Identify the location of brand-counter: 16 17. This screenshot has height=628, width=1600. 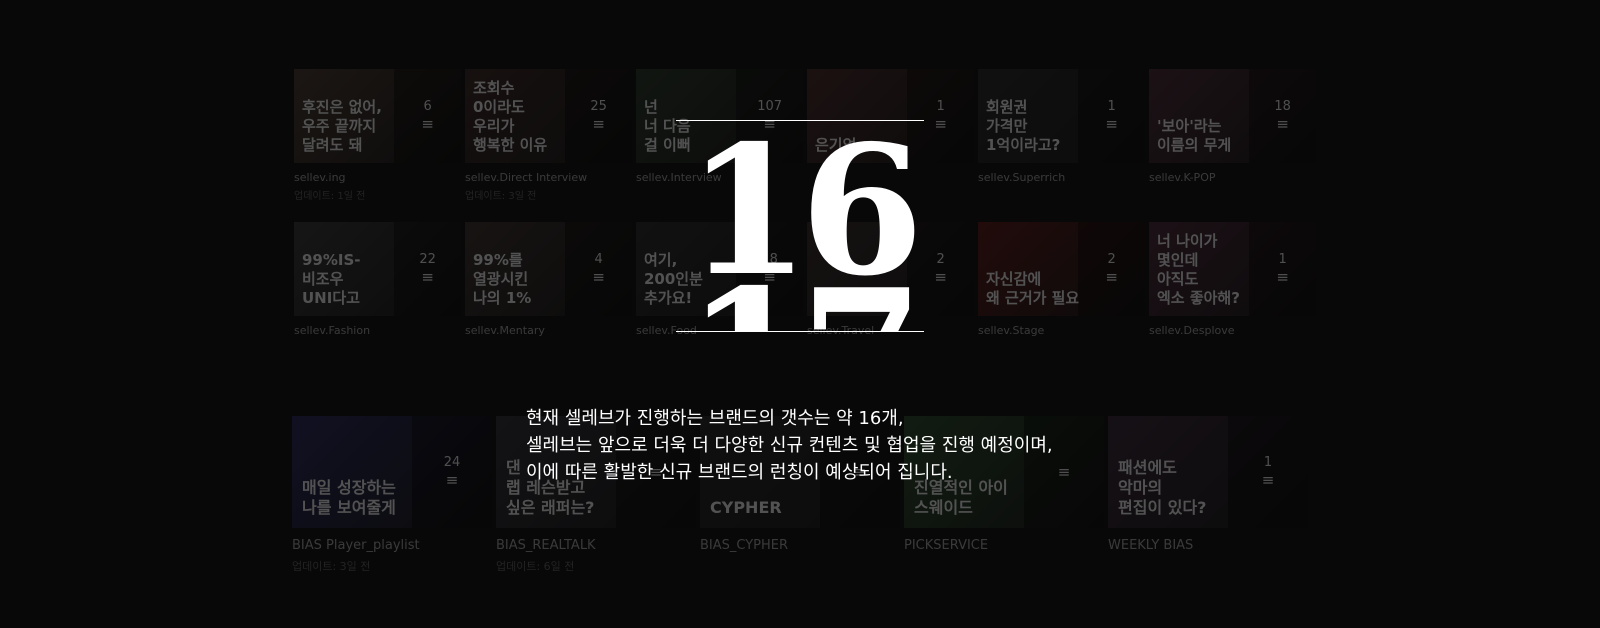
(800, 226).